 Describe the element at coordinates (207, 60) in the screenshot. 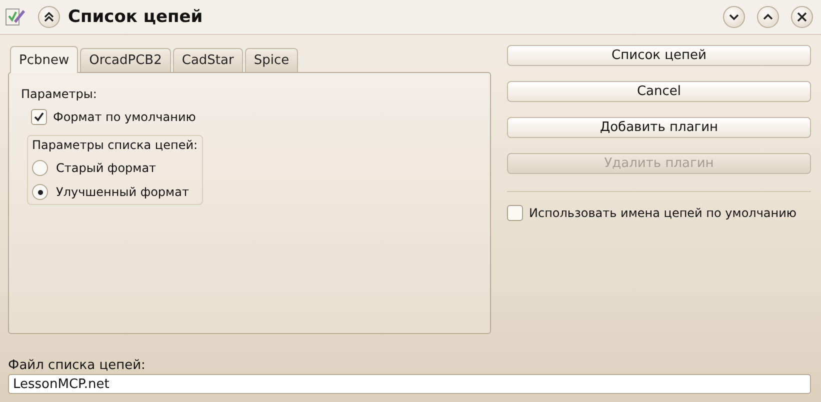

I see `tab: CadStar` at that location.